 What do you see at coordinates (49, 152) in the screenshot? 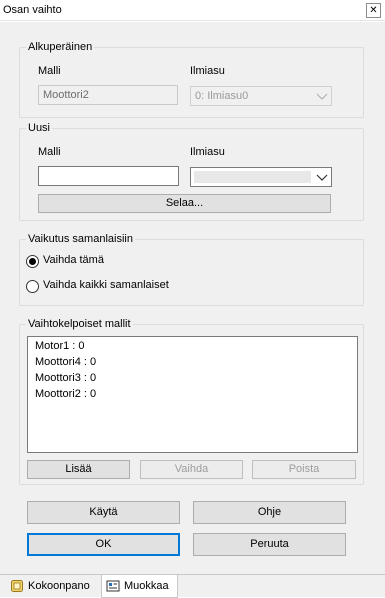
I see `new-model-label: Malli` at bounding box center [49, 152].